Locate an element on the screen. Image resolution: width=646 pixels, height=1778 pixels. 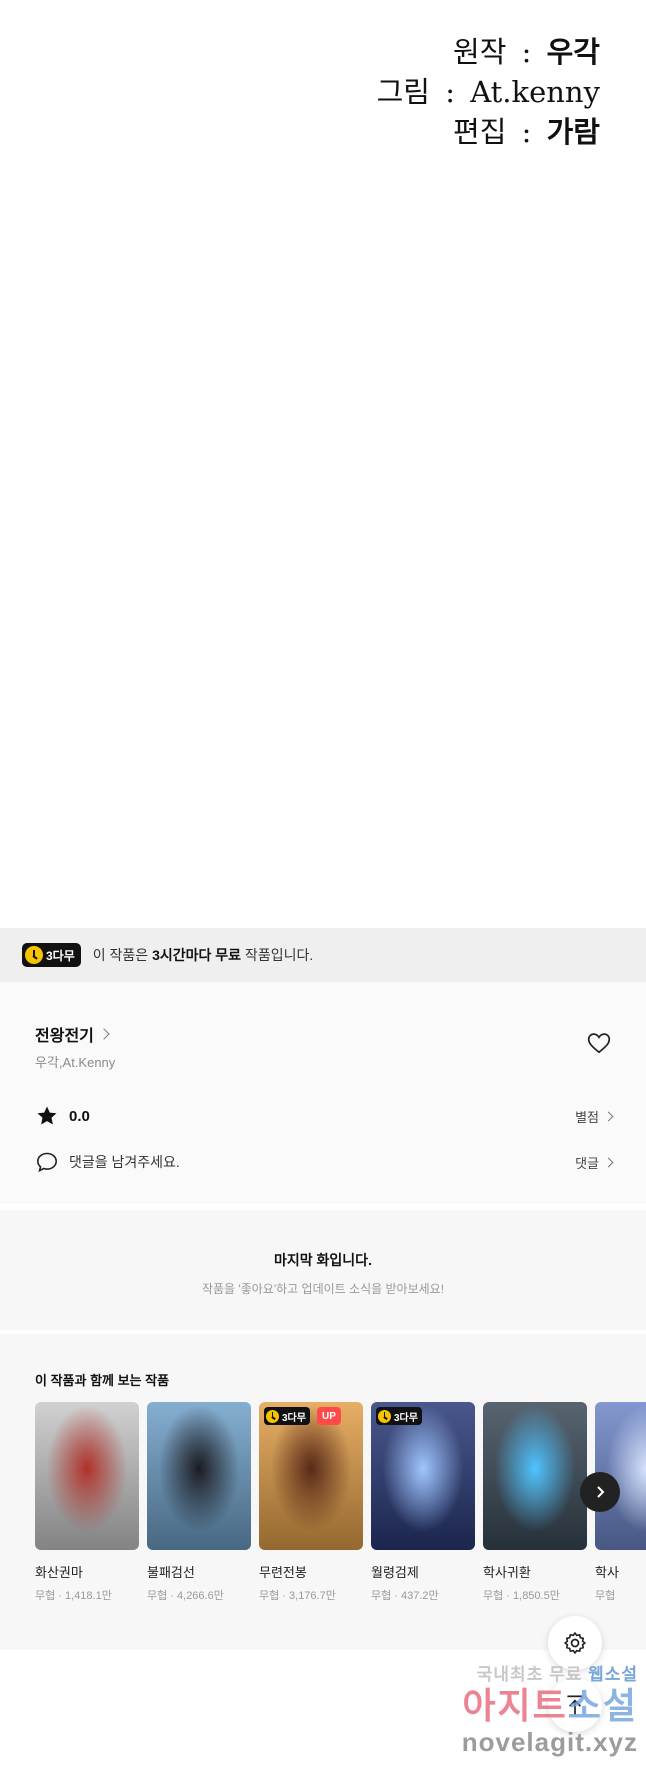
recommendation-title: 무련전봉 is located at coordinates (283, 1572).